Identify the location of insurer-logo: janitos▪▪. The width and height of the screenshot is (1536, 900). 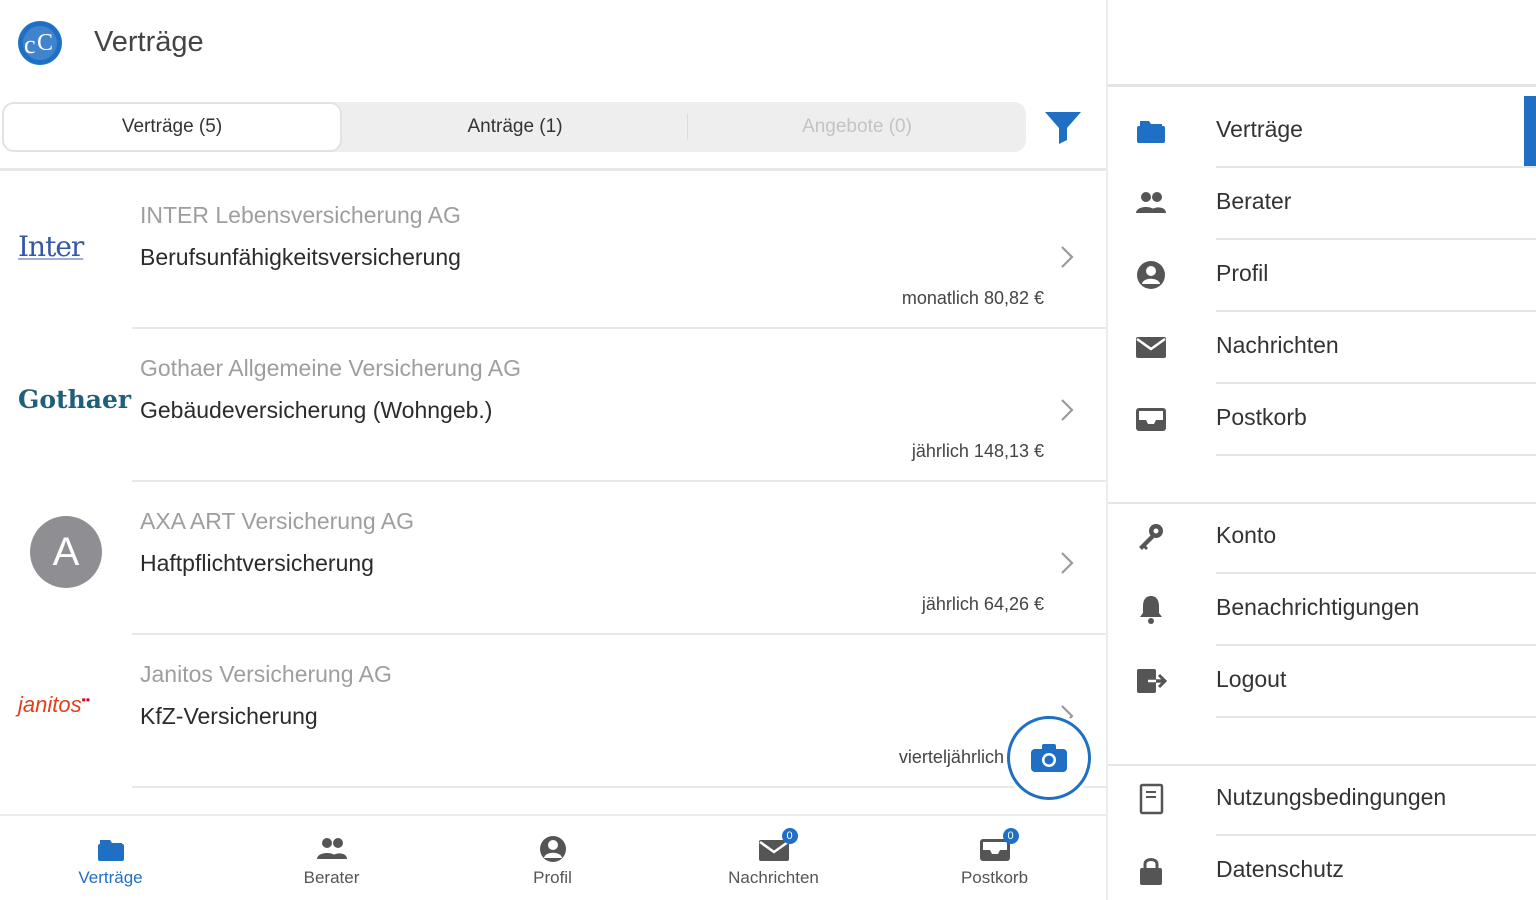
(66, 705).